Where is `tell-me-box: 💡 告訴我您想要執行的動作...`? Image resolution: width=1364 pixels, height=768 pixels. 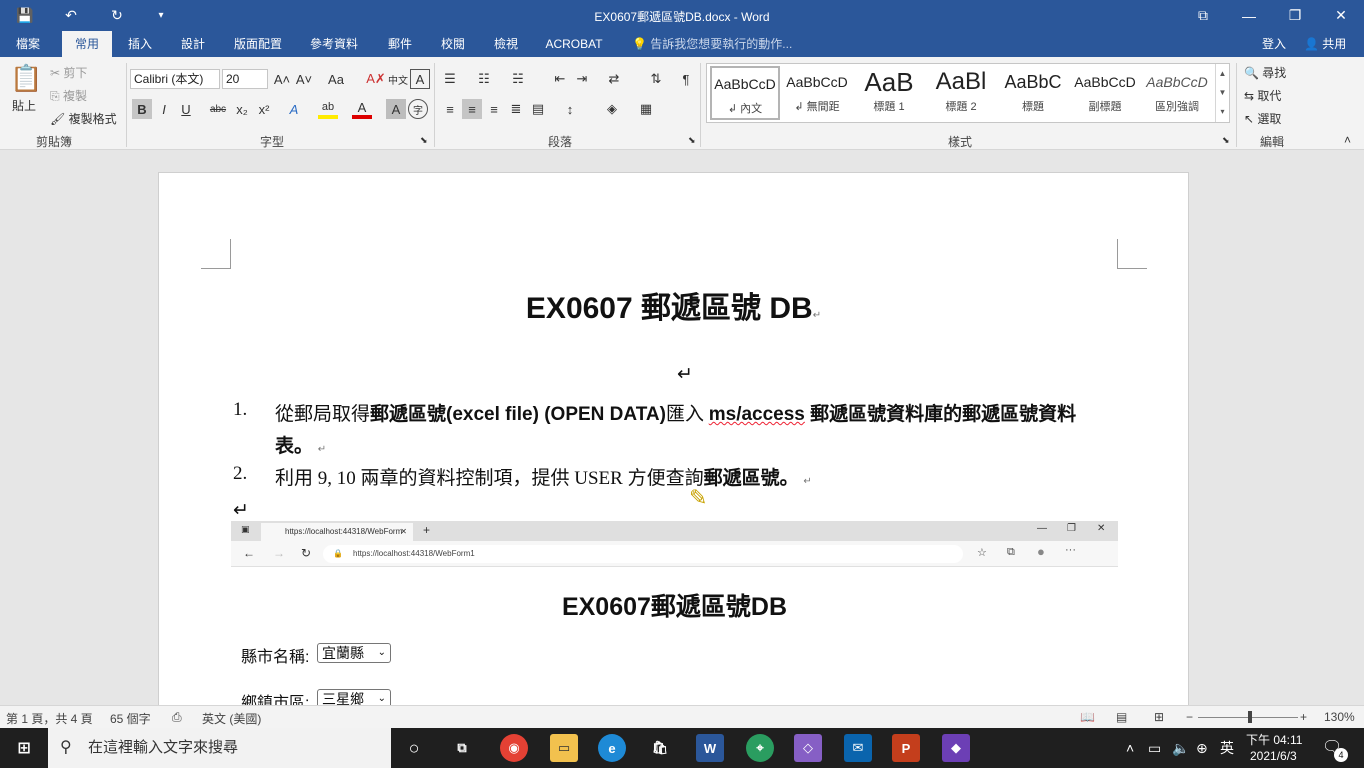 tell-me-box: 💡 告訴我您想要執行的動作... is located at coordinates (712, 44).